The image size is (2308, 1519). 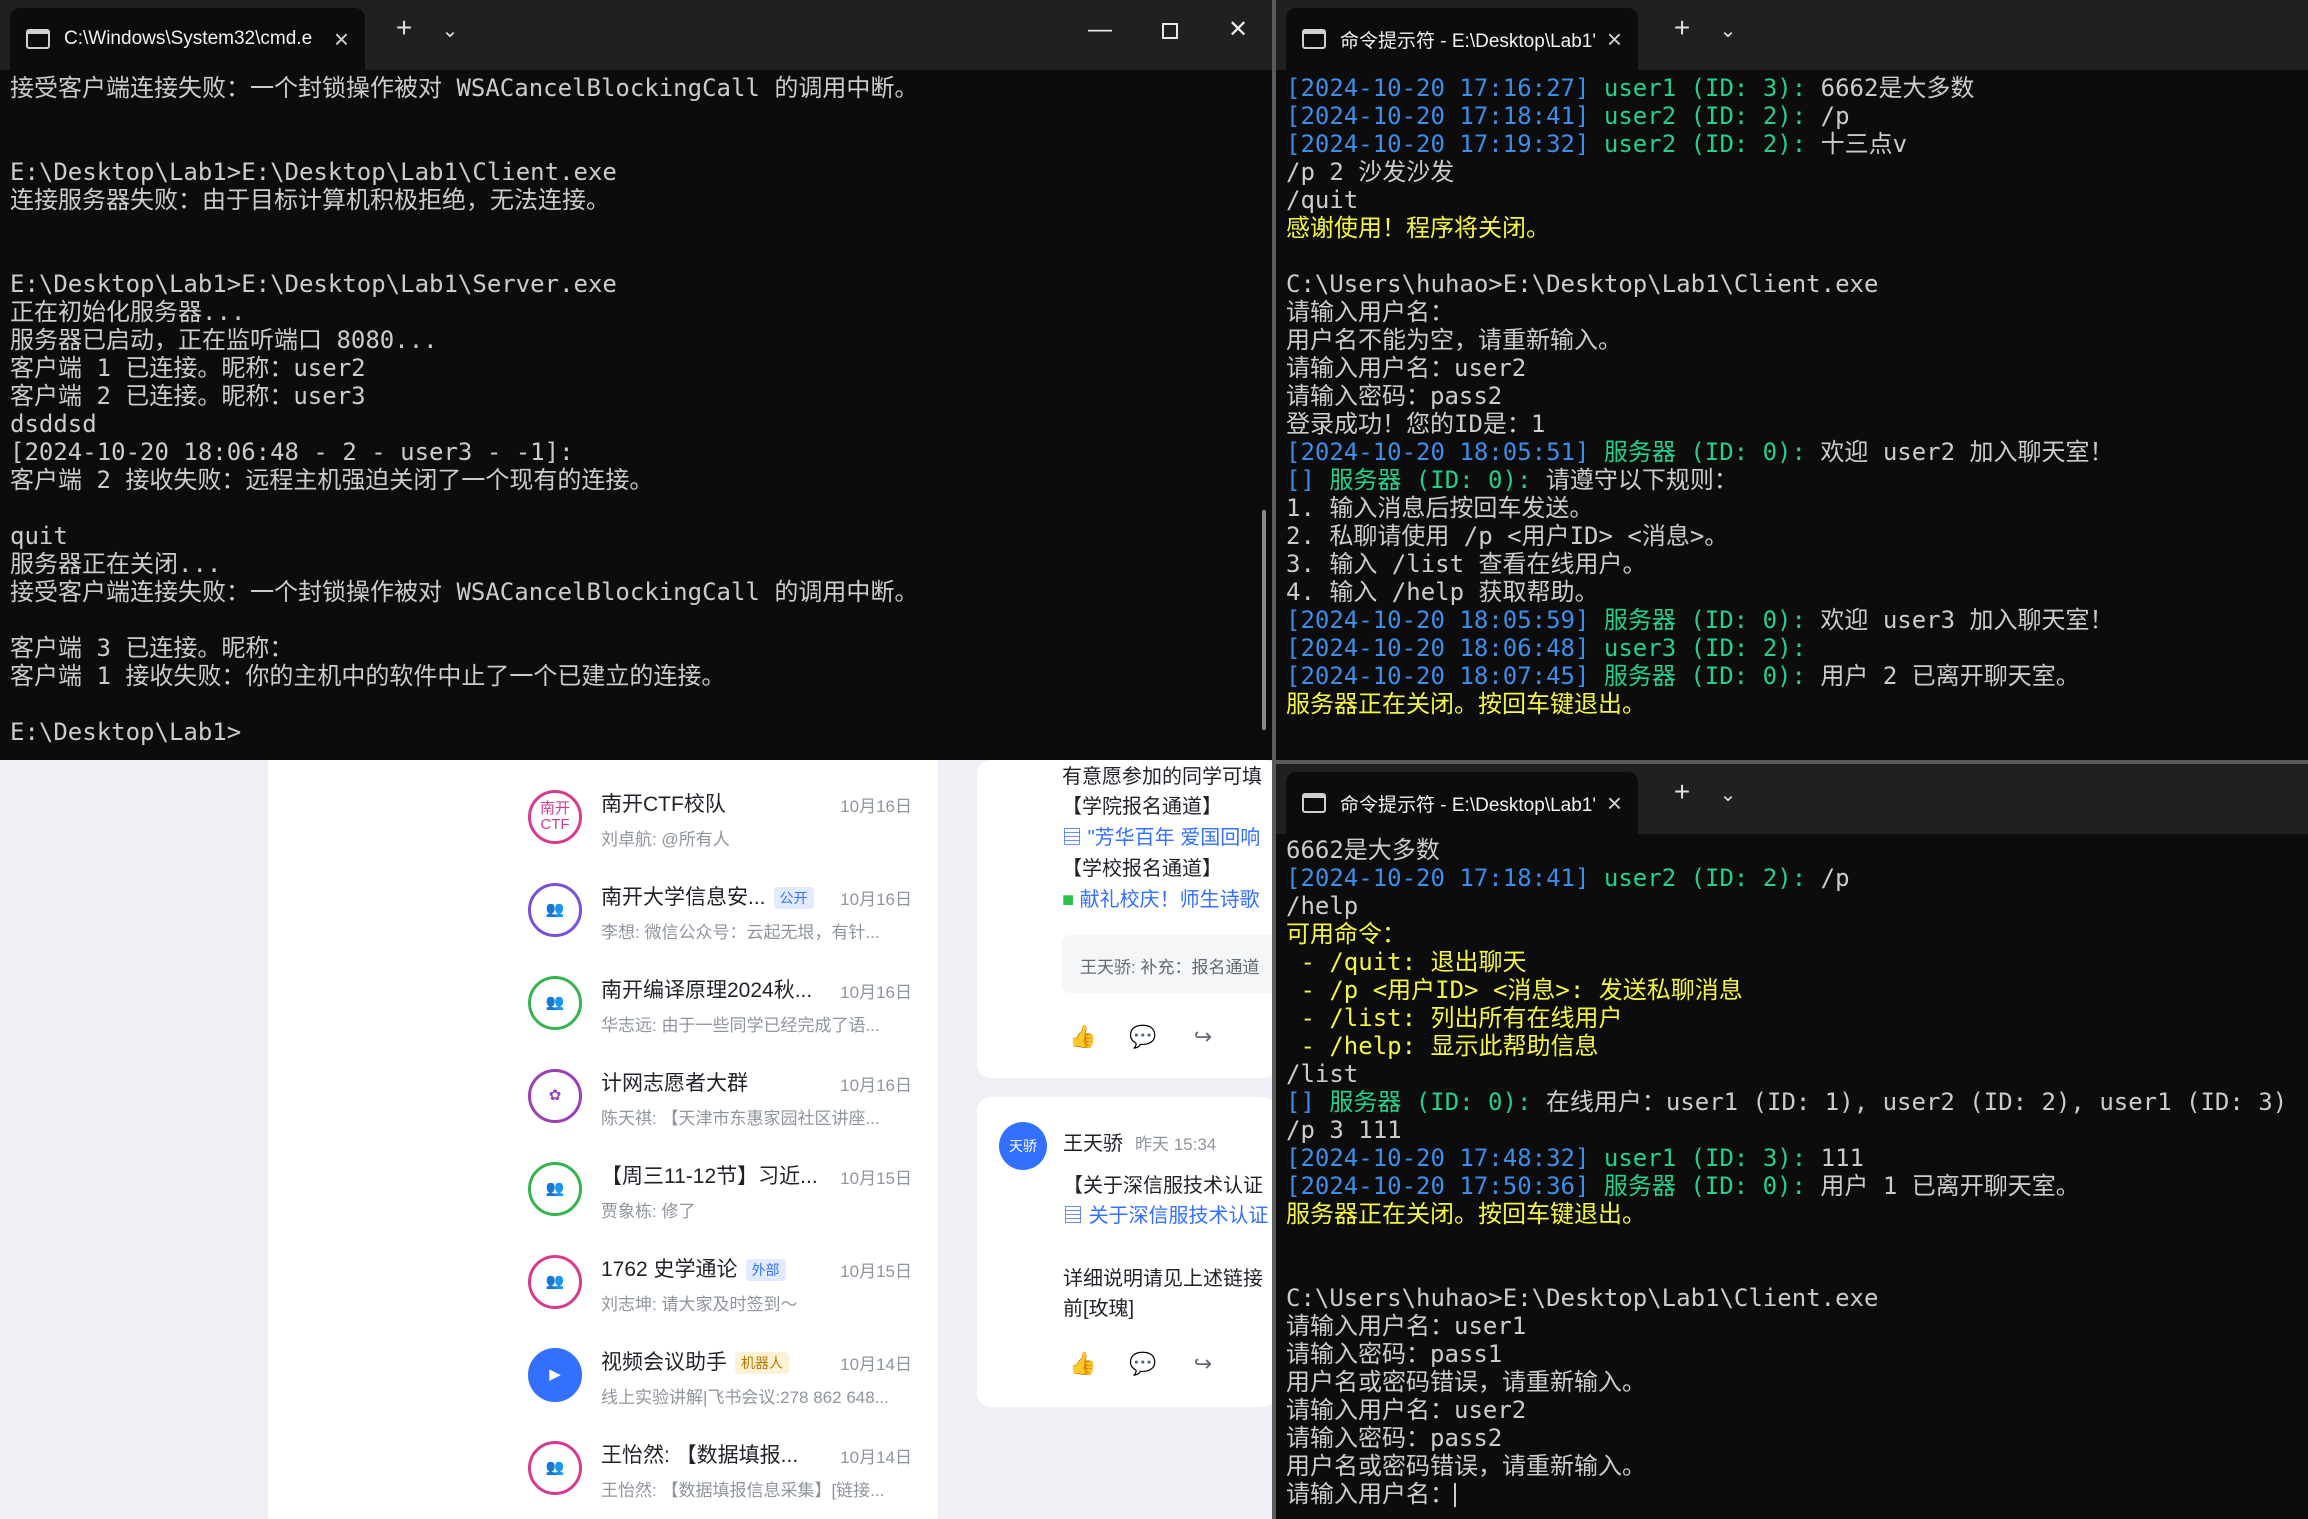 I want to click on feed-card-2-link1: ▤ 关于深信服技术认证, so click(x=1166, y=1213).